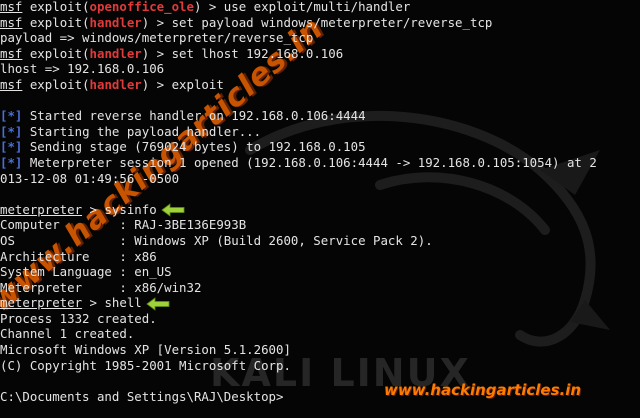  What do you see at coordinates (320, 225) in the screenshot?
I see `terminal-line: Computer : RAJ-3BE136E993B` at bounding box center [320, 225].